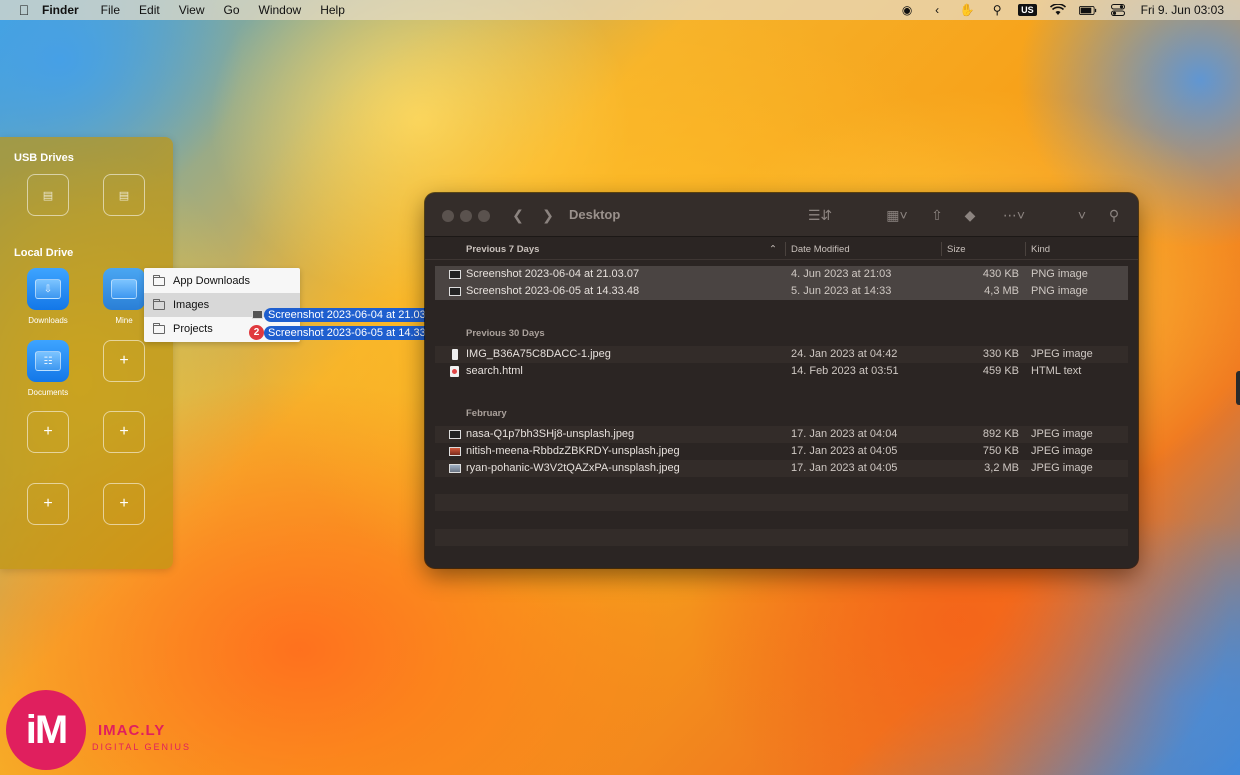  Describe the element at coordinates (1040, 249) in the screenshot. I see `column-kind: Kind` at that location.